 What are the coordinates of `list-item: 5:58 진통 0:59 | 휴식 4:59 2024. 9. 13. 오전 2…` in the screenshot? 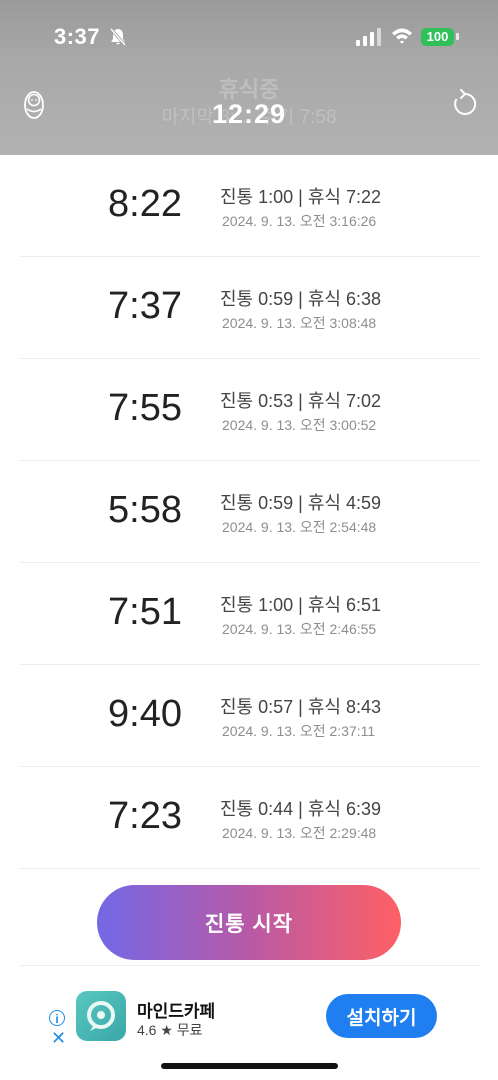 It's located at (250, 512).